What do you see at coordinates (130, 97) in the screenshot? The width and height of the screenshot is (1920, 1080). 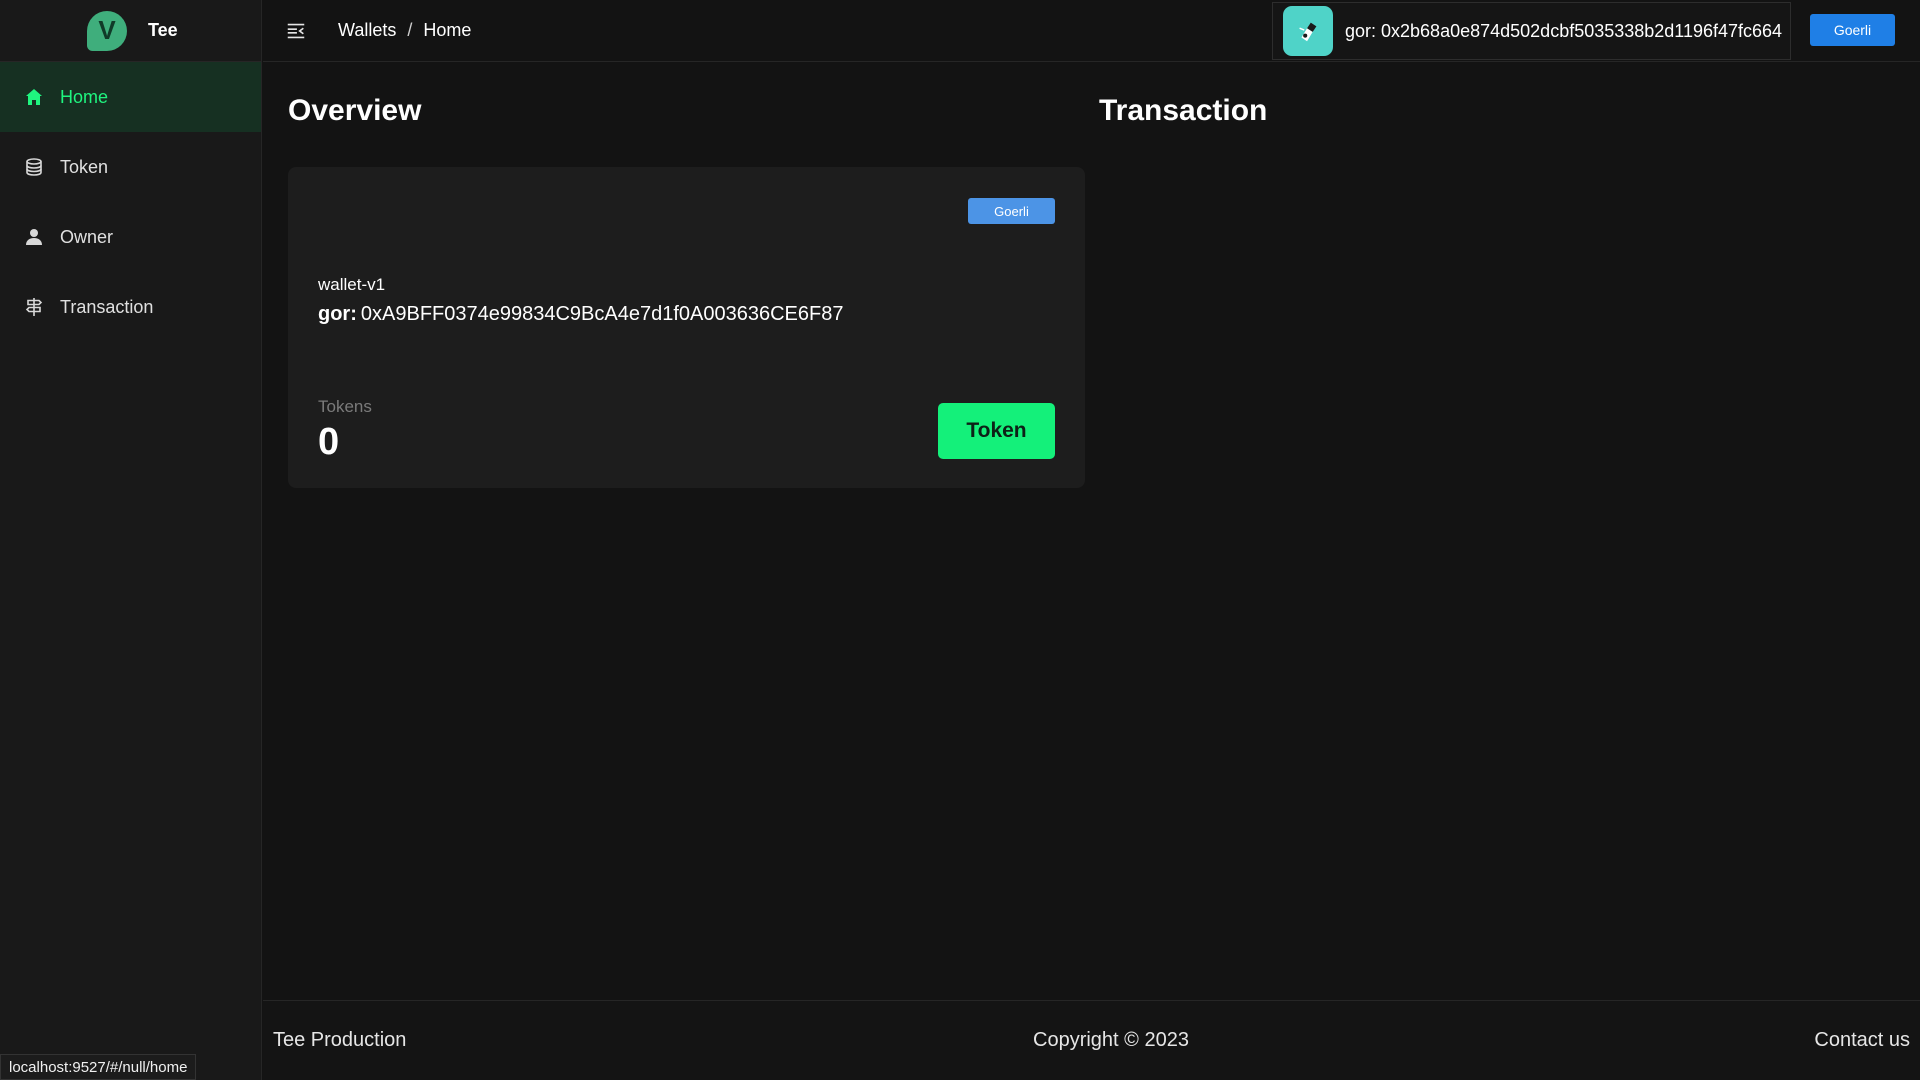 I see `sidebar-item-home: Home` at bounding box center [130, 97].